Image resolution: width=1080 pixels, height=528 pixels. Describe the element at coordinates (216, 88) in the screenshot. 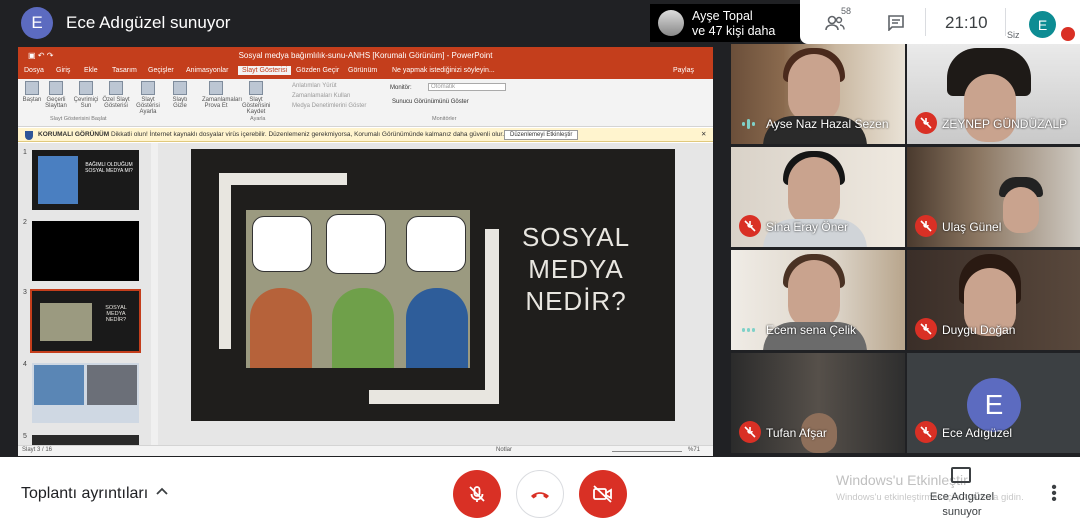

I see `timer-icon` at that location.